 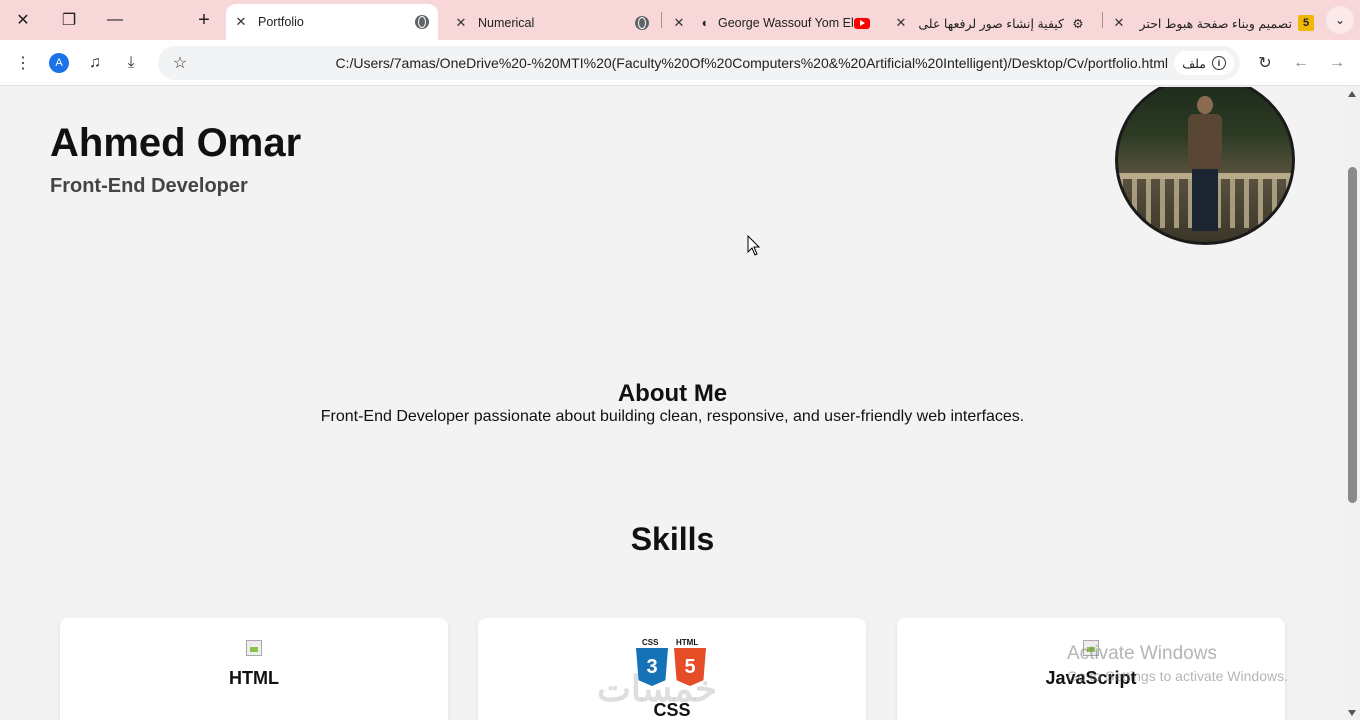 I want to click on plus-icon: +, so click(x=204, y=19).